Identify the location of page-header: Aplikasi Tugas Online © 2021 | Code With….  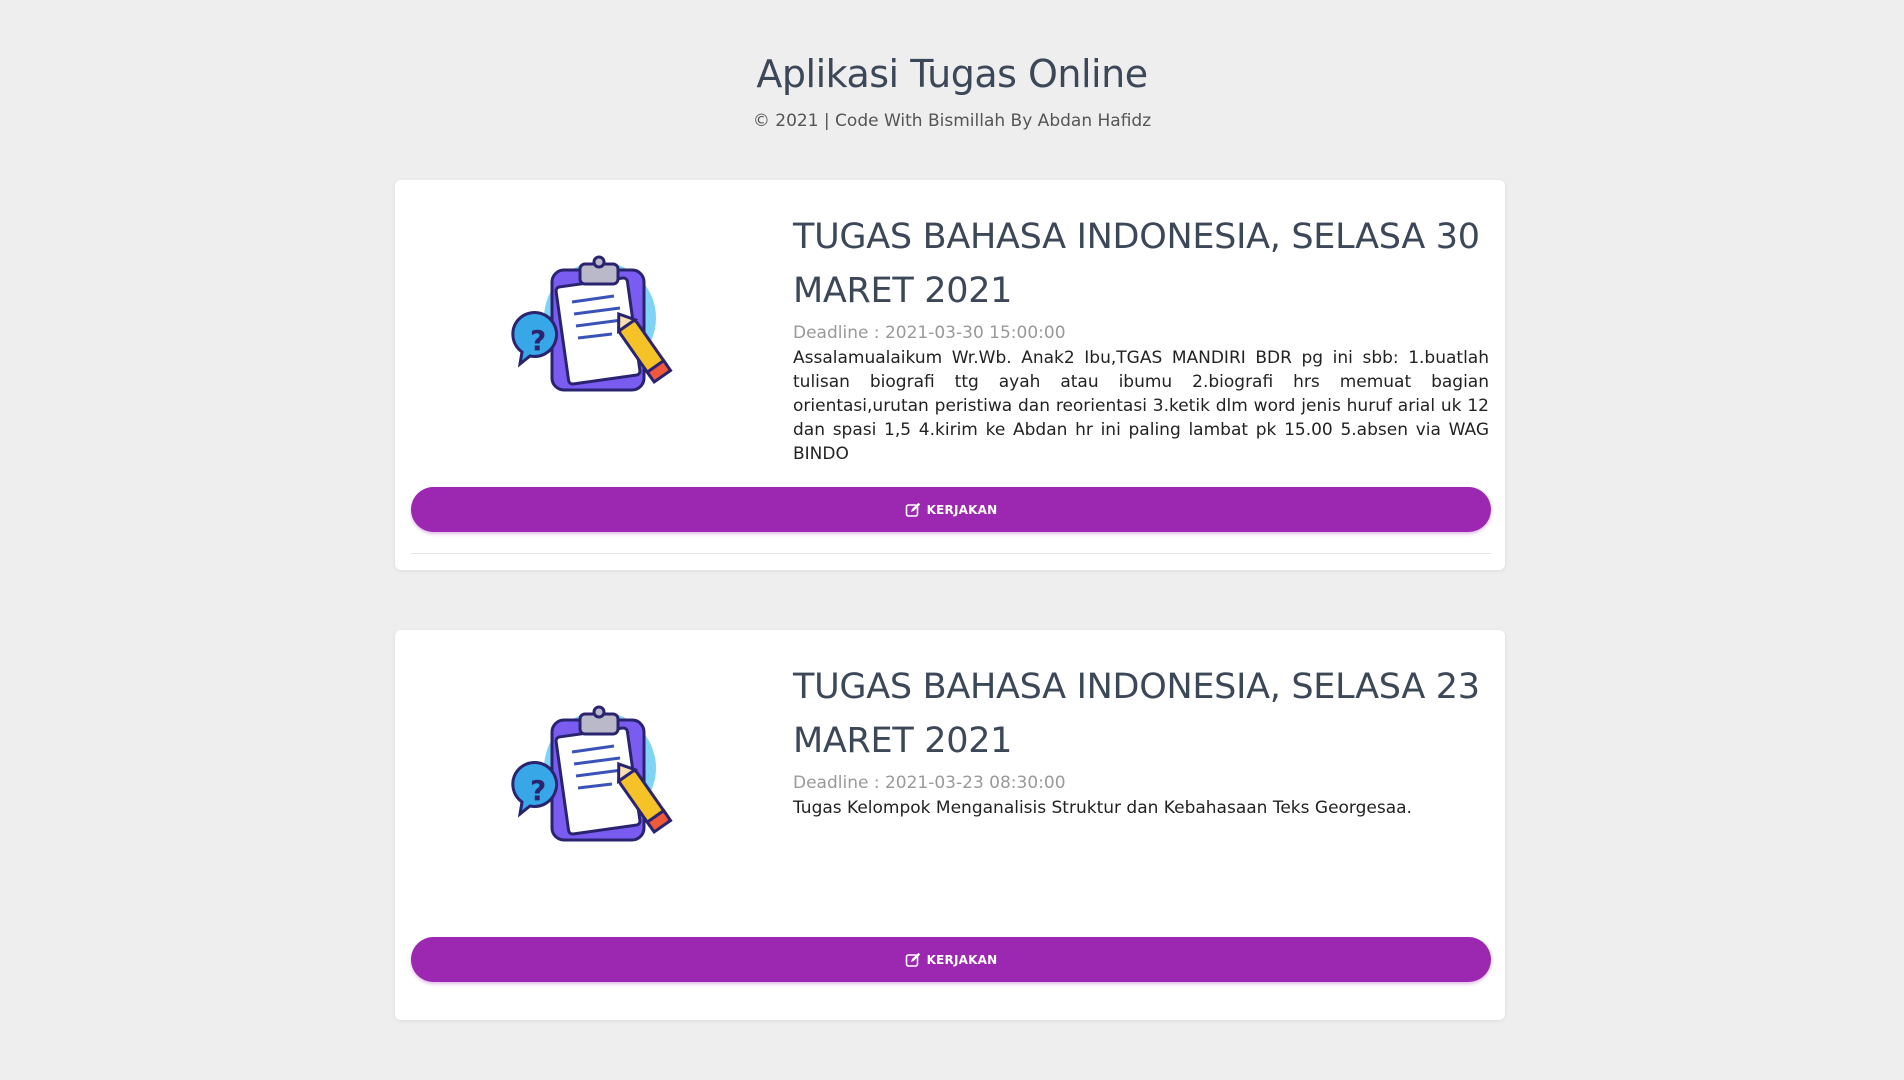
(952, 66).